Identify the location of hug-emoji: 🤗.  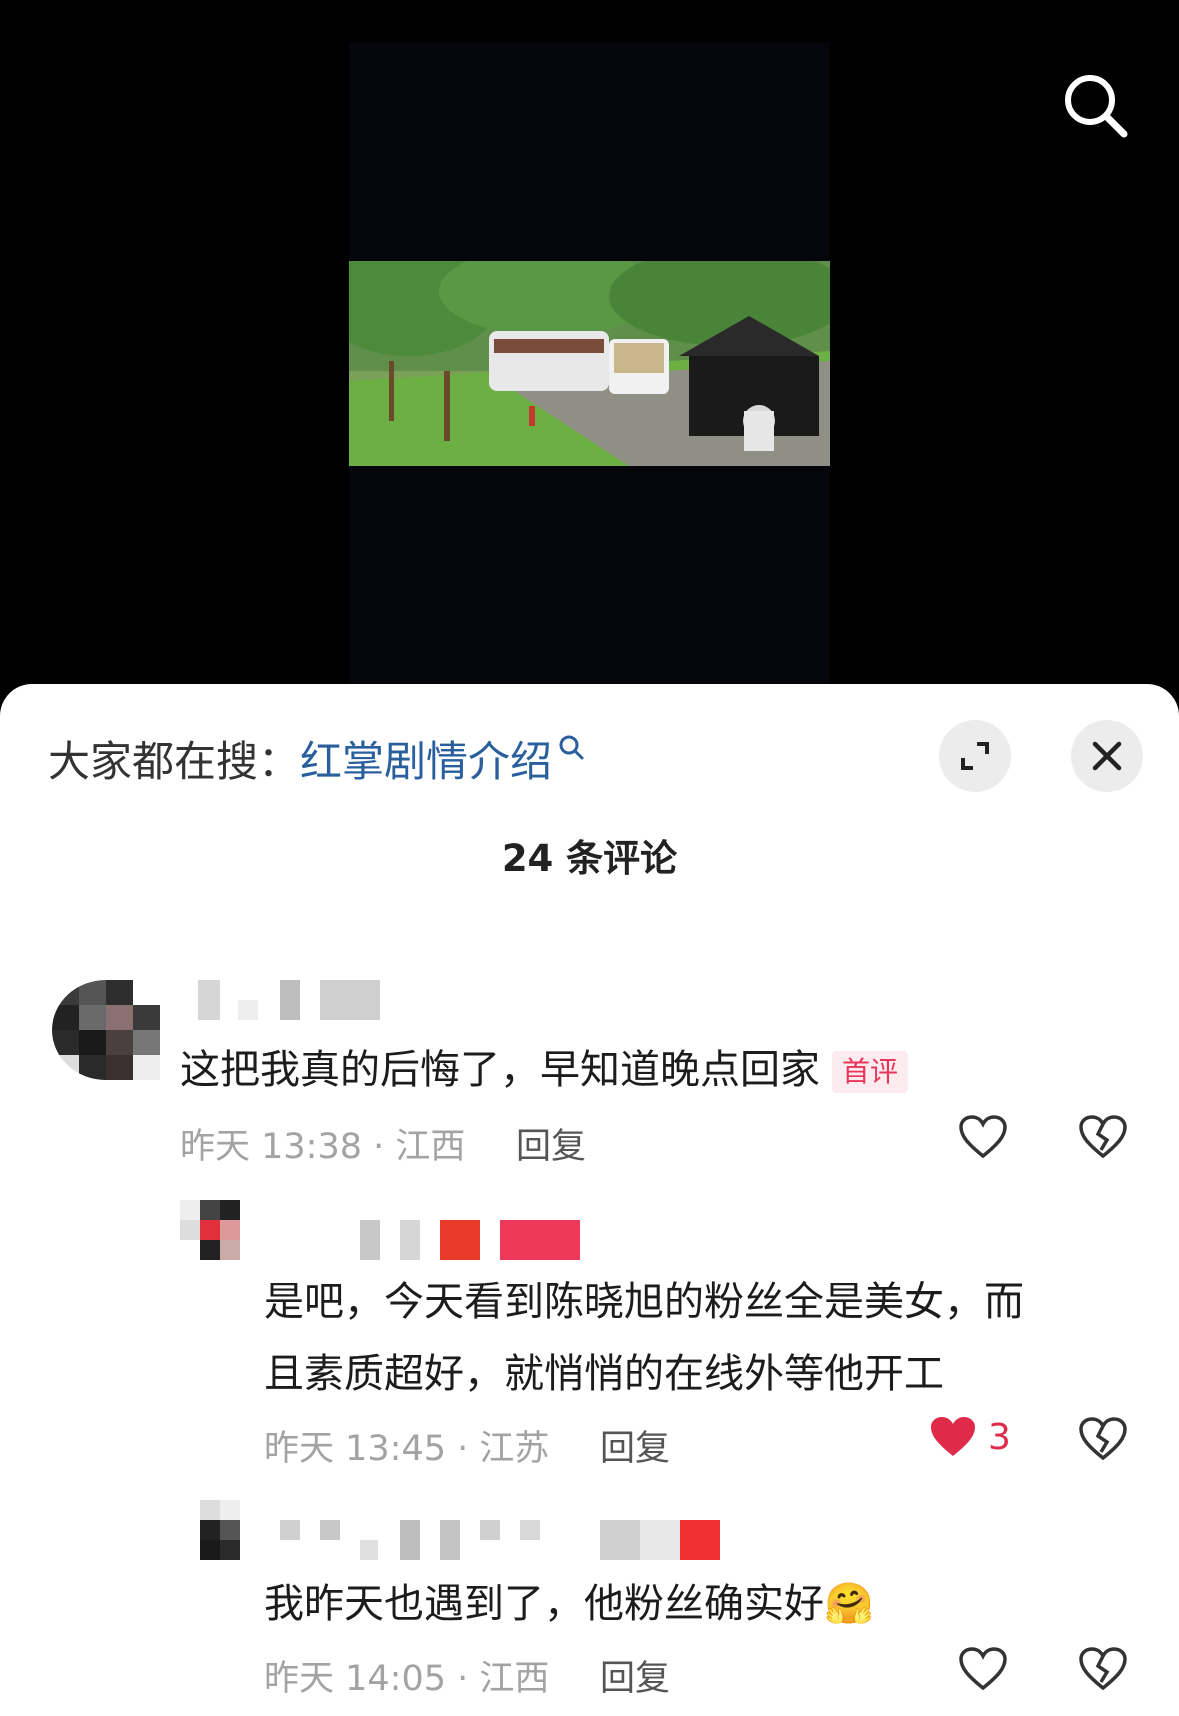
(849, 1604).